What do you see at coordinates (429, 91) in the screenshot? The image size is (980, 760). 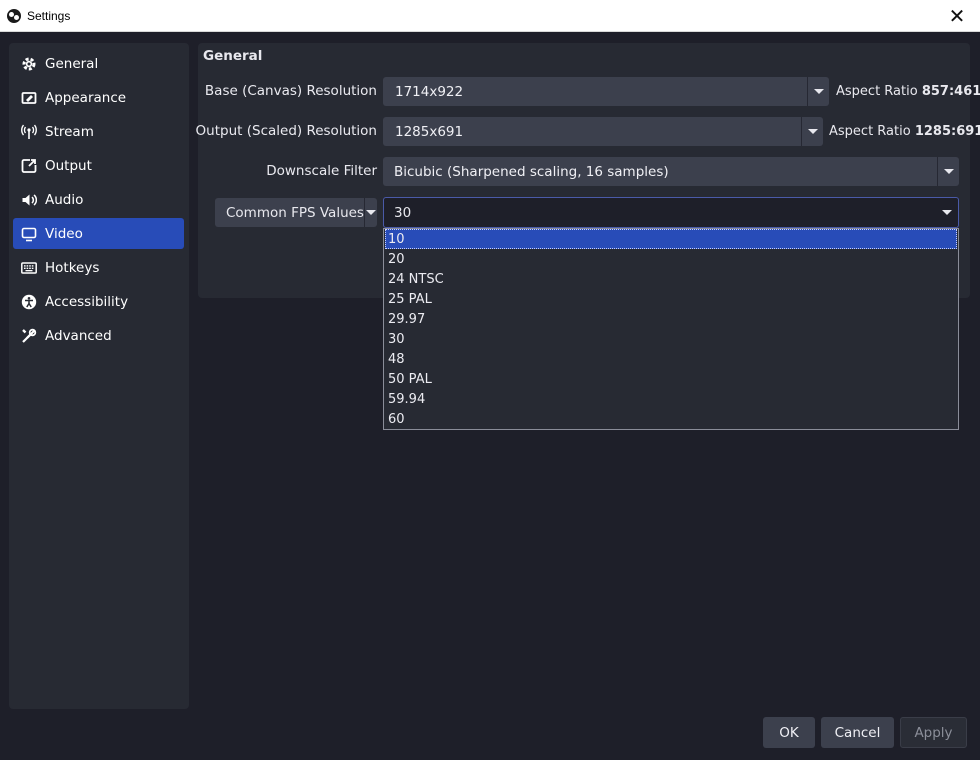 I see `base-resolution-value: 1714x922` at bounding box center [429, 91].